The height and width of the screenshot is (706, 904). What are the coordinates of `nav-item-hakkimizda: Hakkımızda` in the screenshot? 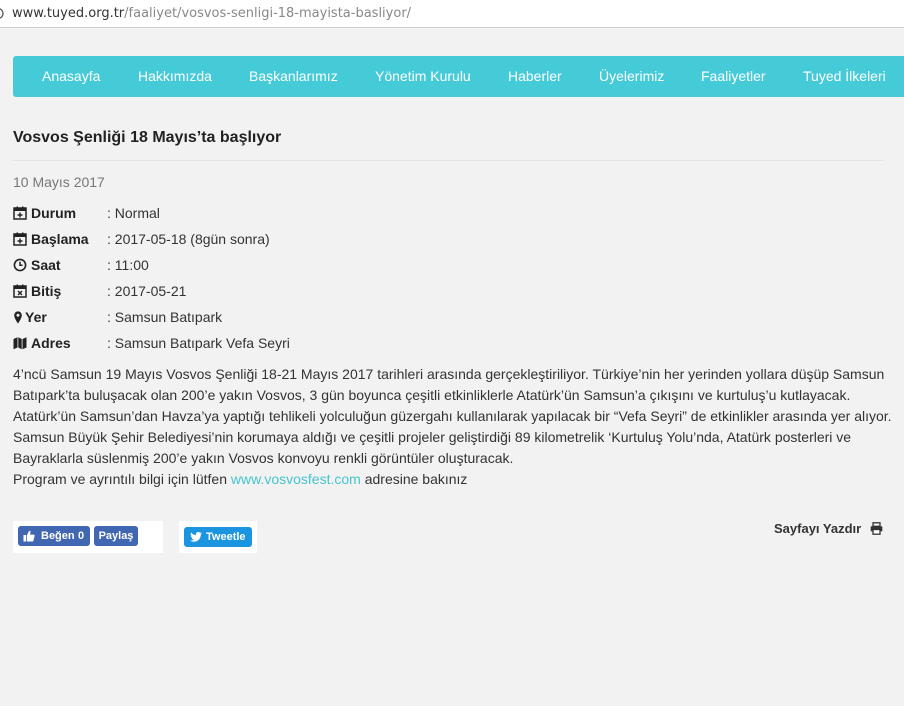 It's located at (175, 76).